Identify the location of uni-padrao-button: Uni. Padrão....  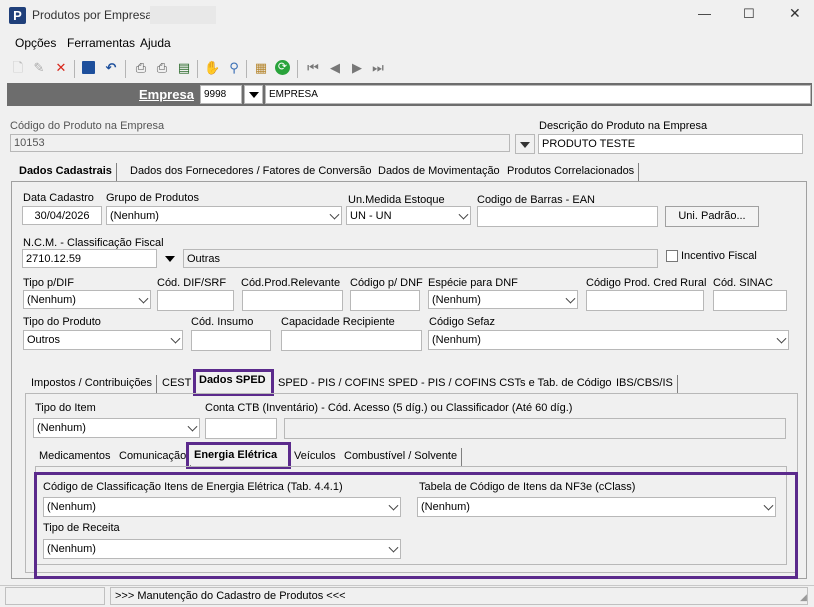
(712, 216).